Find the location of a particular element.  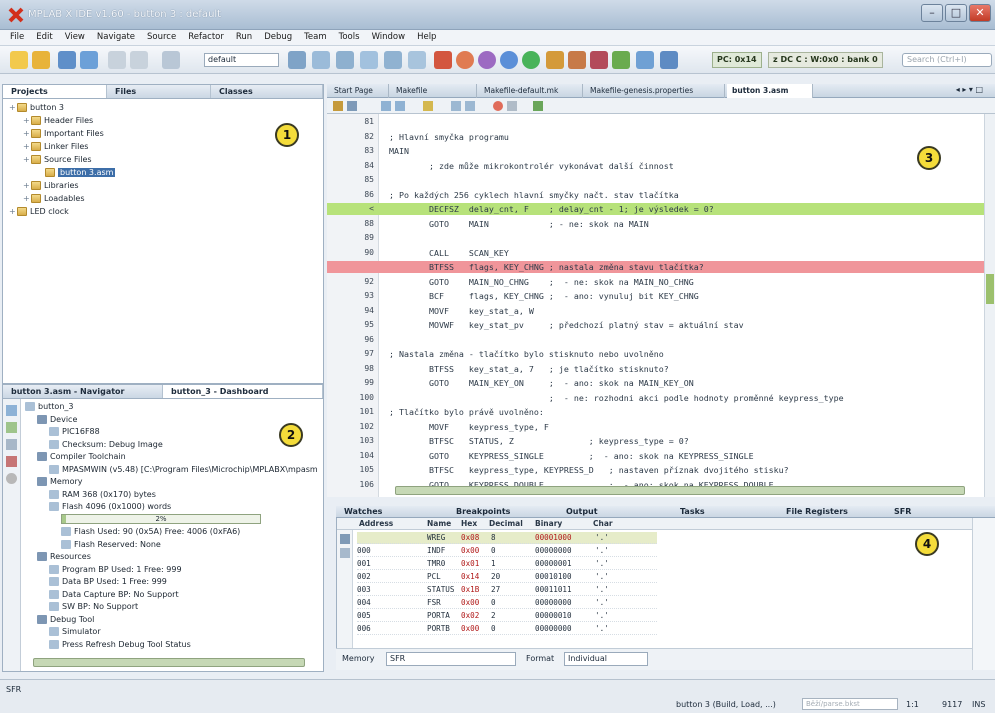

dashboard-item: Device is located at coordinates (173, 420).